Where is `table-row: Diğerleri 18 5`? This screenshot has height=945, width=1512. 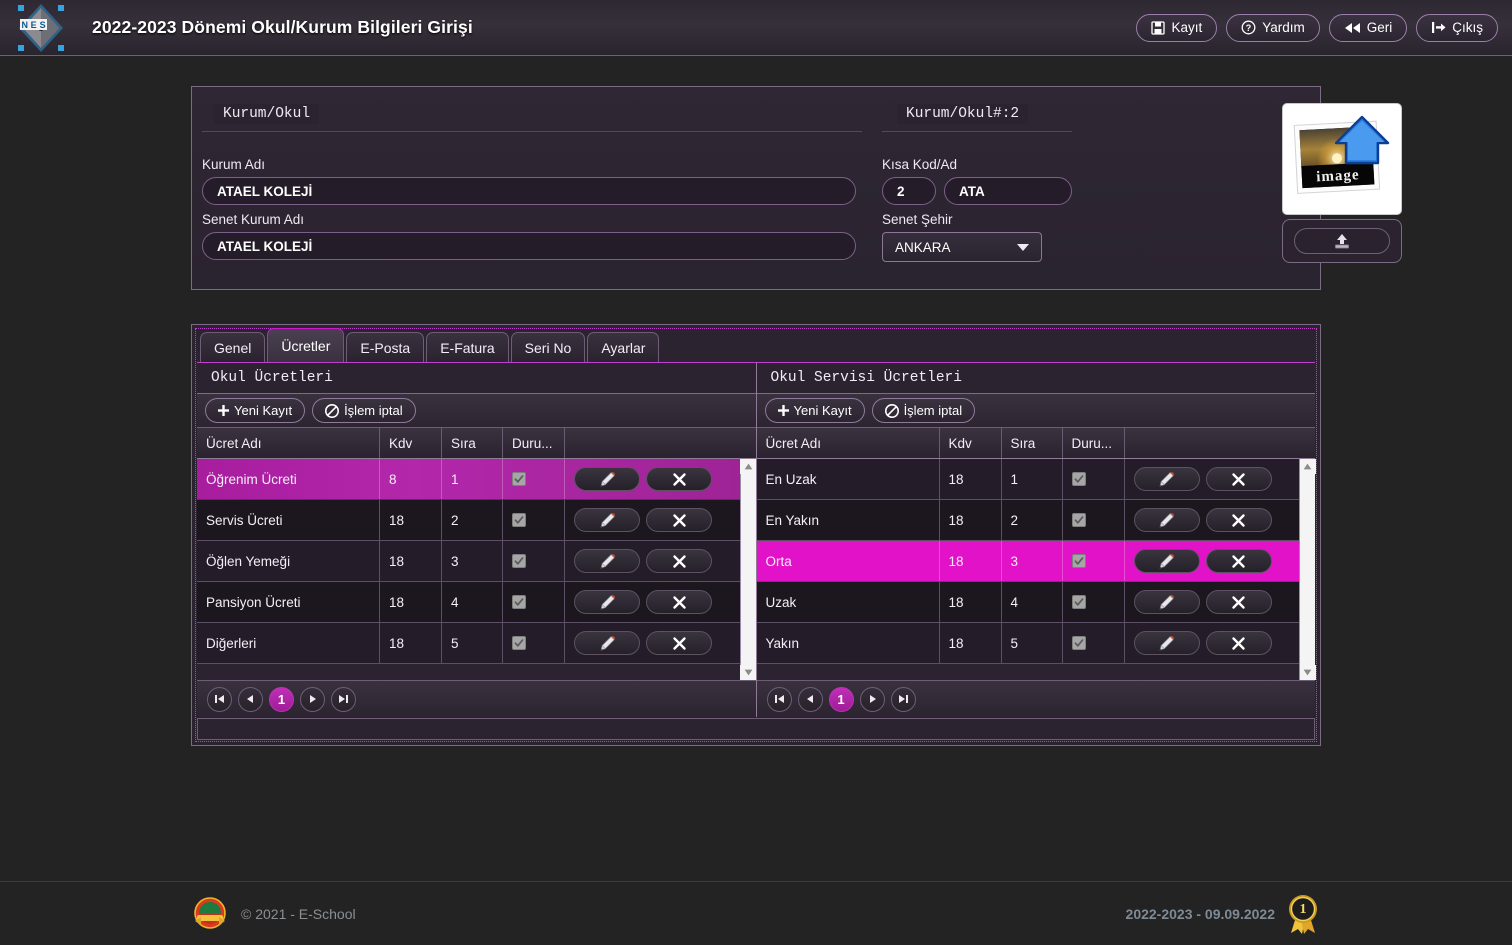 table-row: Diğerleri 18 5 is located at coordinates (468, 643).